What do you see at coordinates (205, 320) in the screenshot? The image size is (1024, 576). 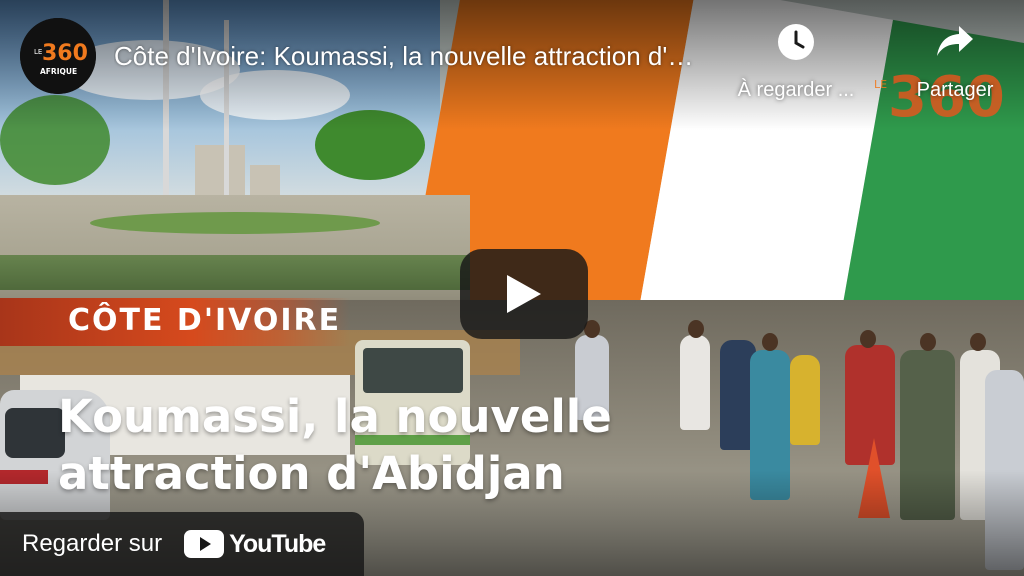 I see `country-tag: CÔTE D'IVOIRE` at bounding box center [205, 320].